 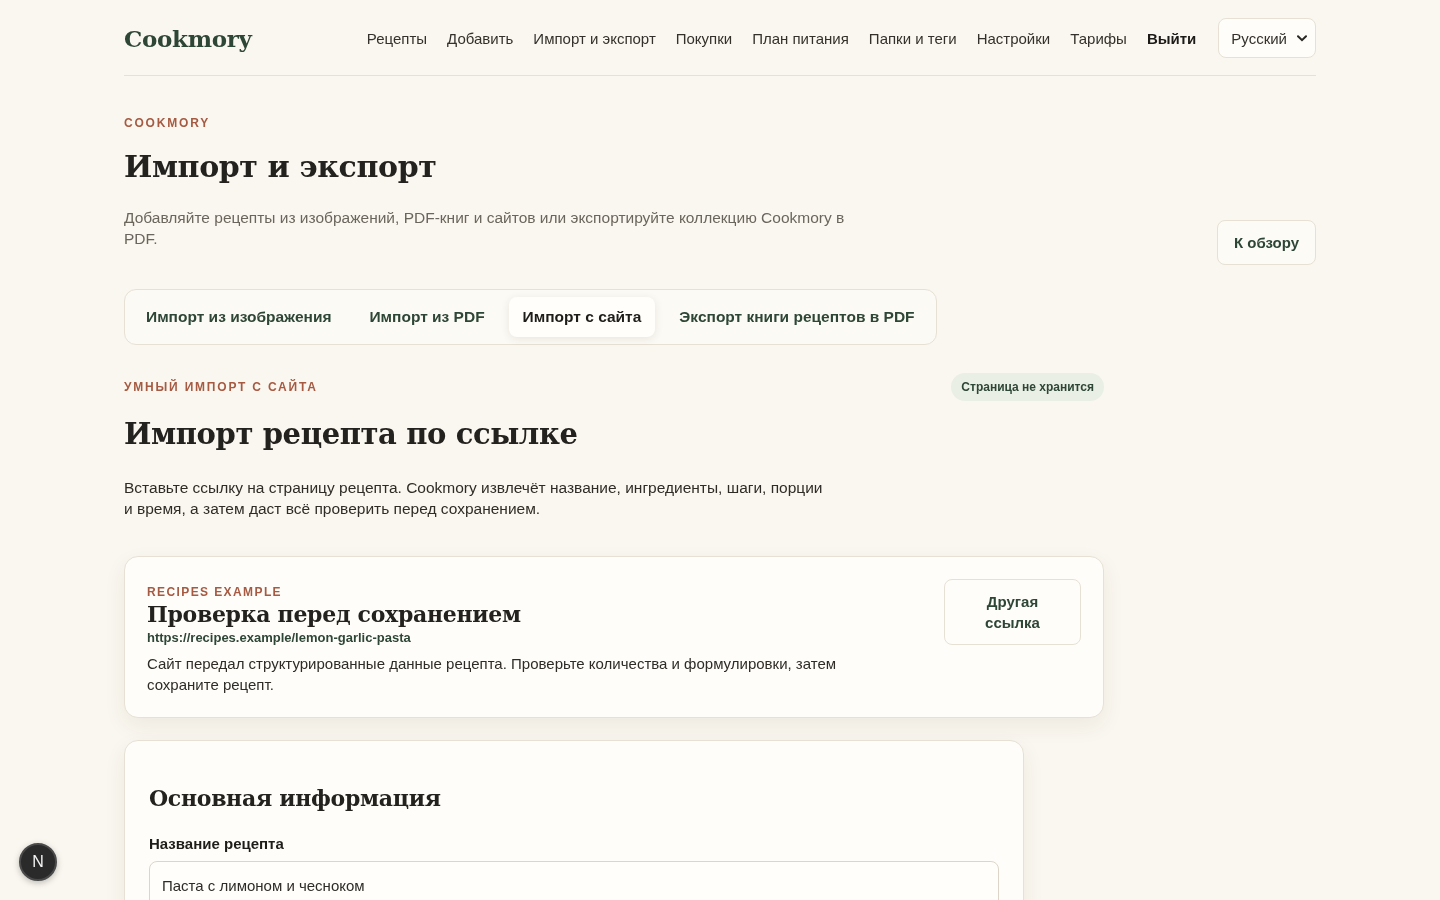 What do you see at coordinates (582, 317) in the screenshot?
I see `tab: Импорт с сайта` at bounding box center [582, 317].